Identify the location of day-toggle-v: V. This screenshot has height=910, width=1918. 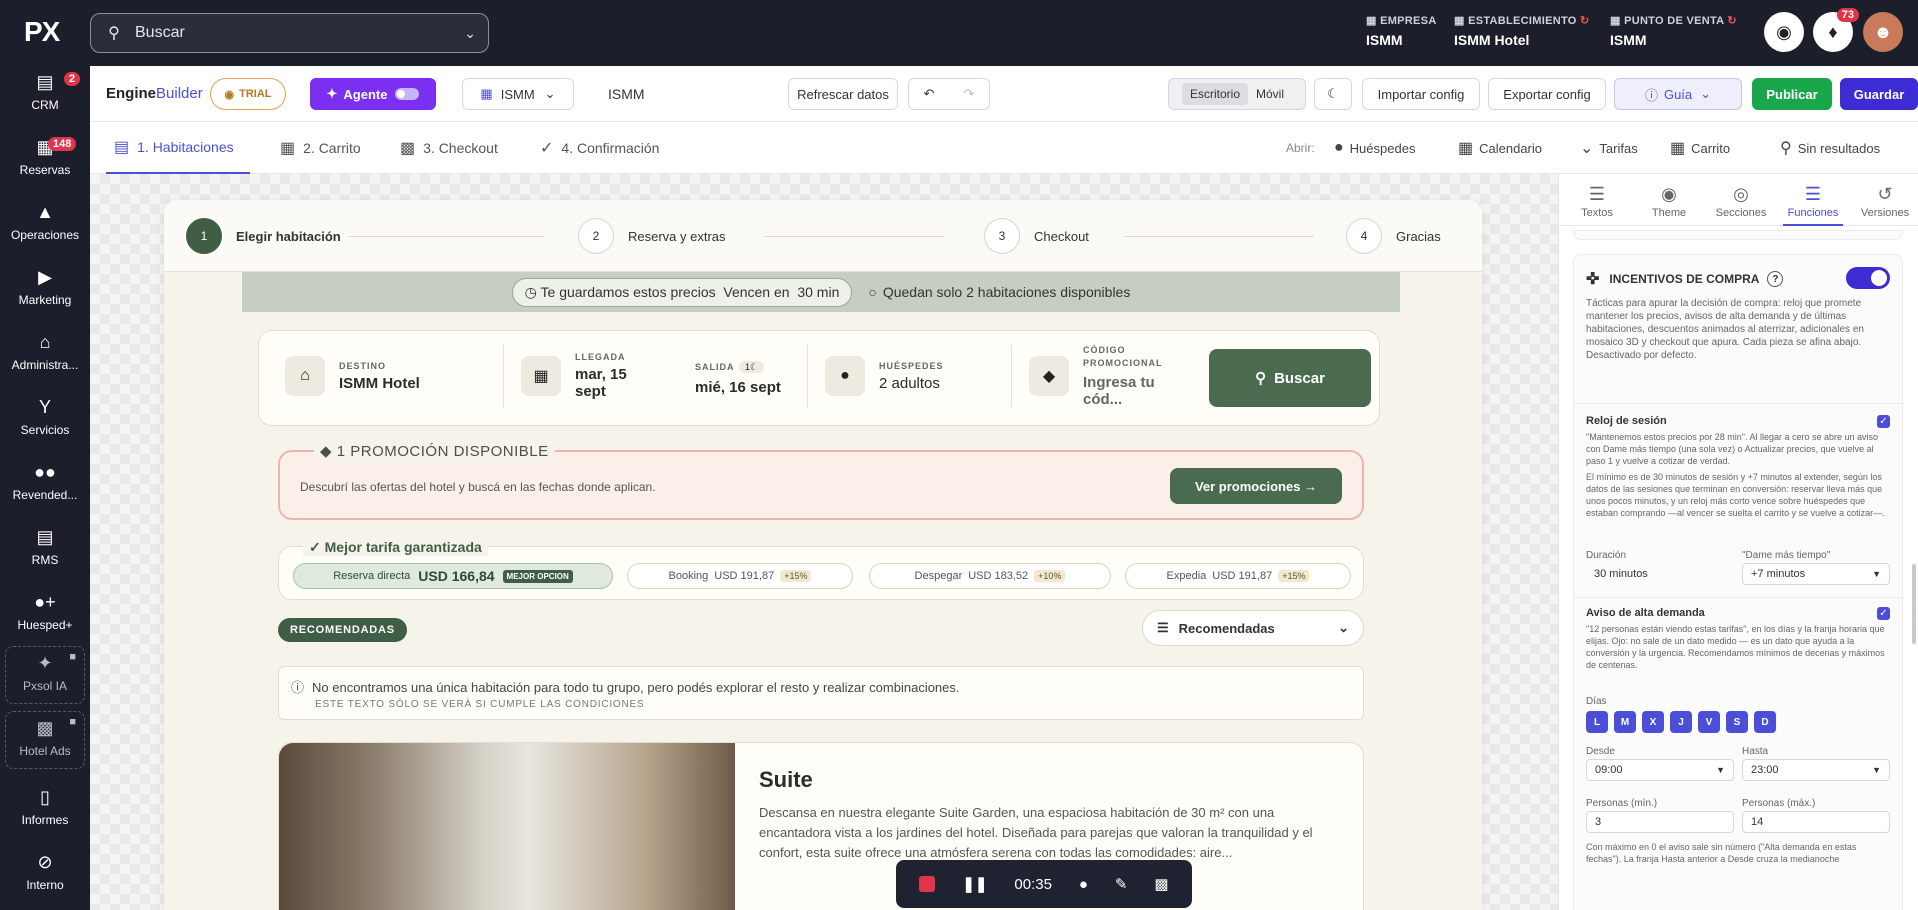
(1709, 722).